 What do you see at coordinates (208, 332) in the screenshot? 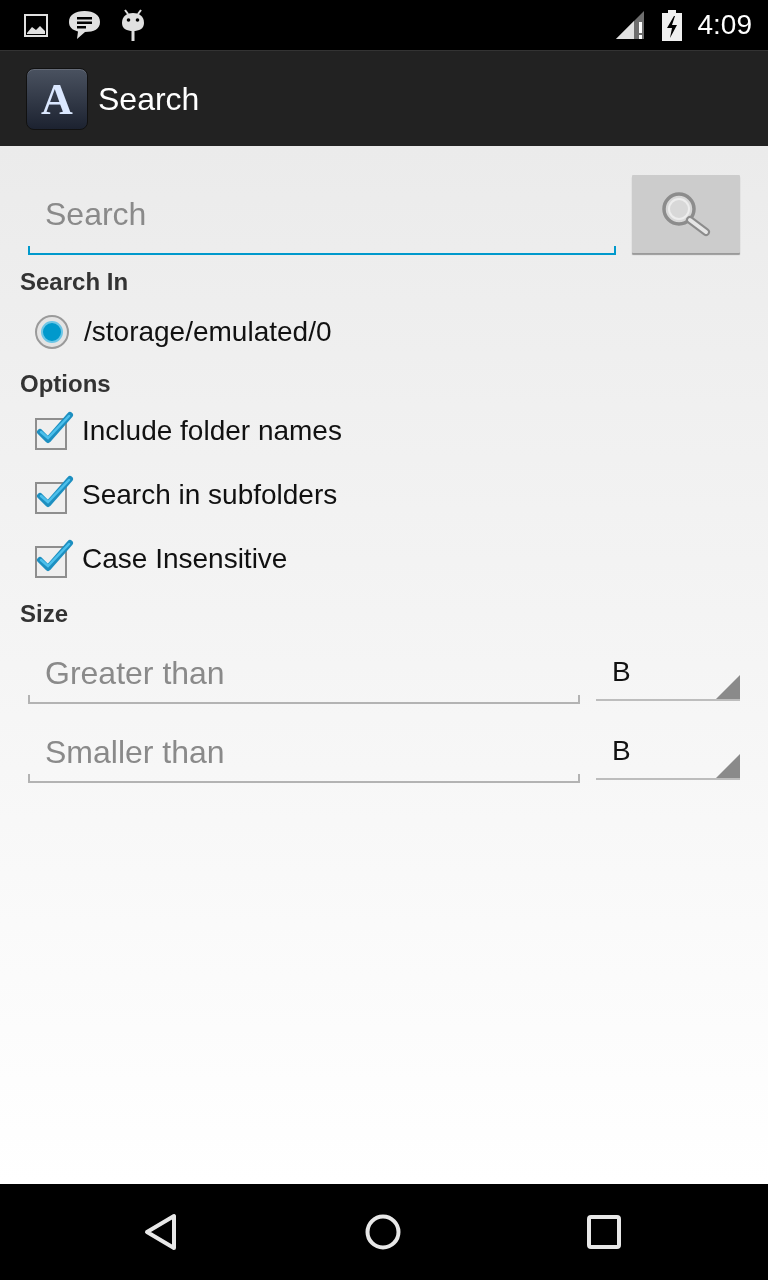
I see `location-label: /storage/emulated/0` at bounding box center [208, 332].